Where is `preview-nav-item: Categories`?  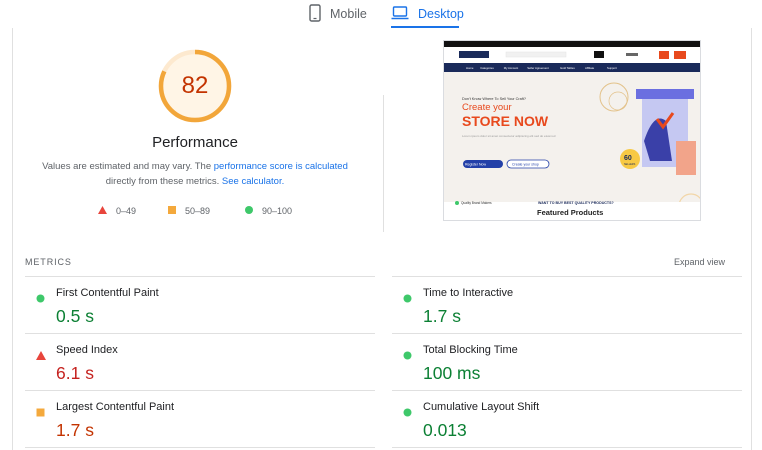 preview-nav-item: Categories is located at coordinates (487, 68).